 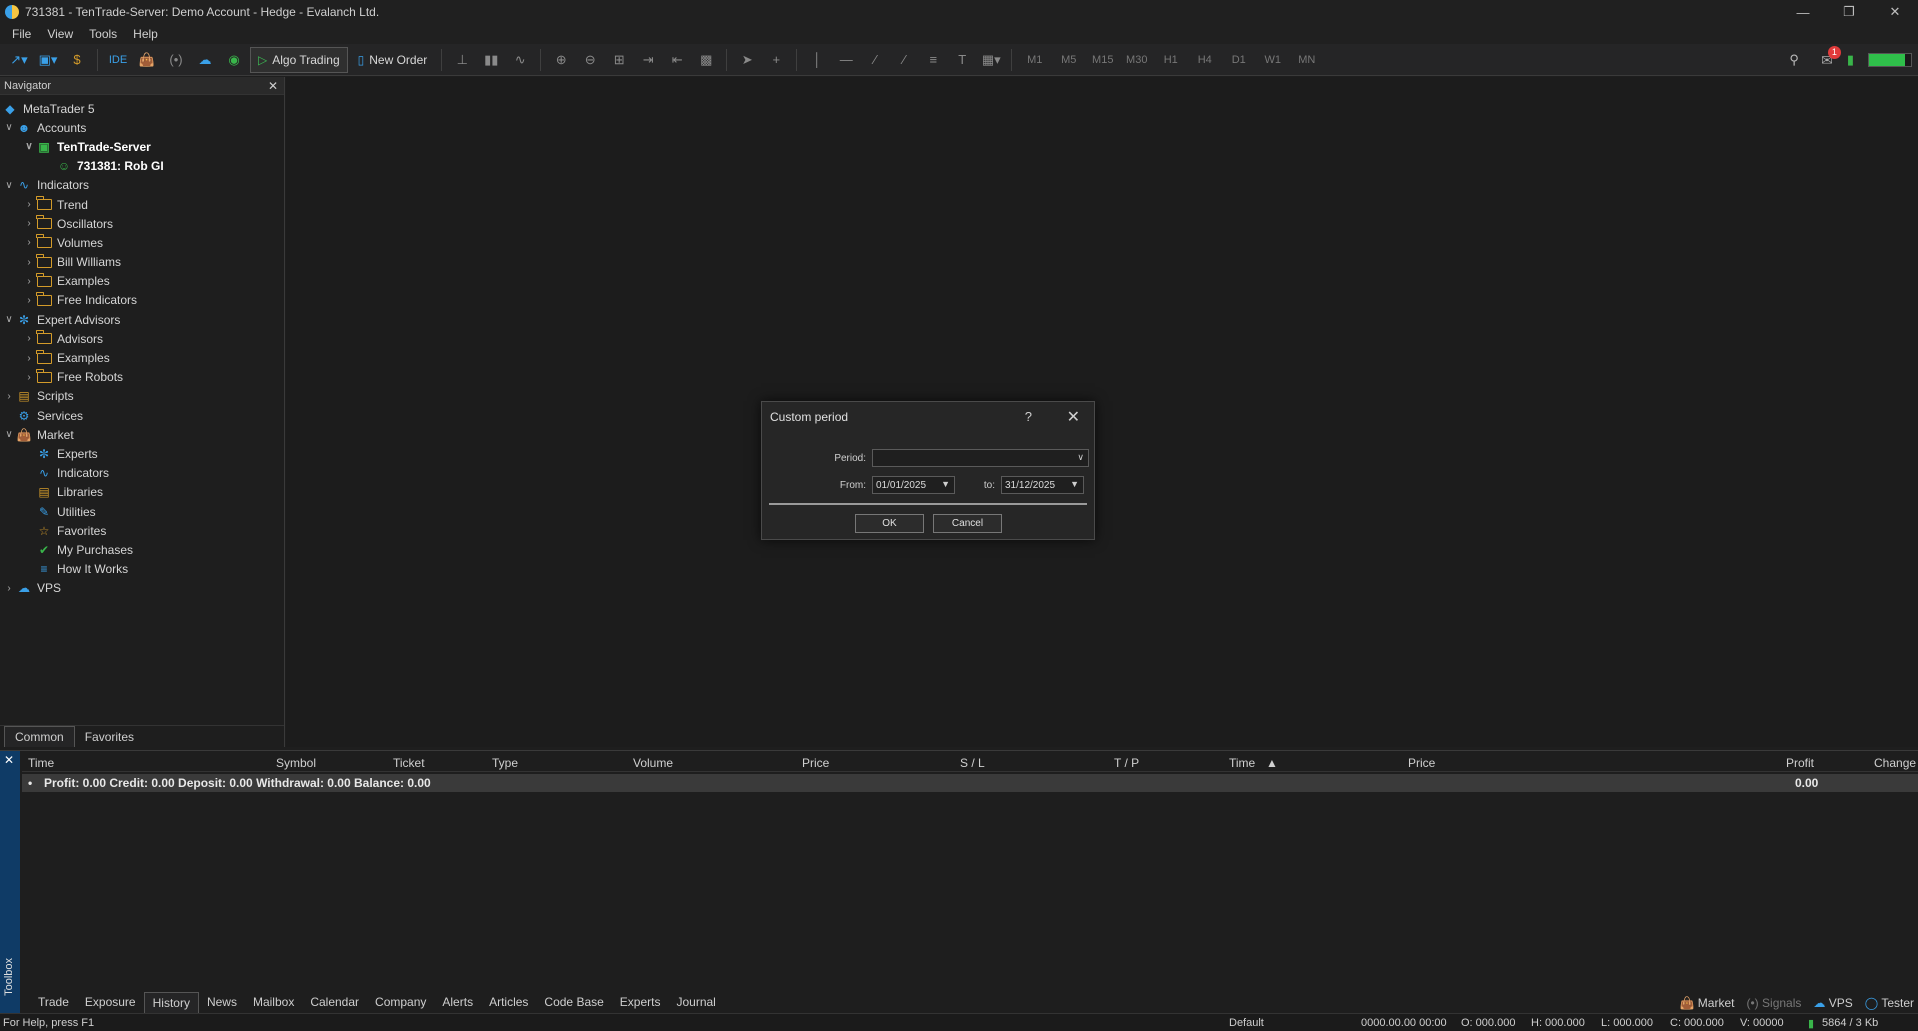 I want to click on tree-my-purchases: ✔ My Purchases, so click(x=142, y=549).